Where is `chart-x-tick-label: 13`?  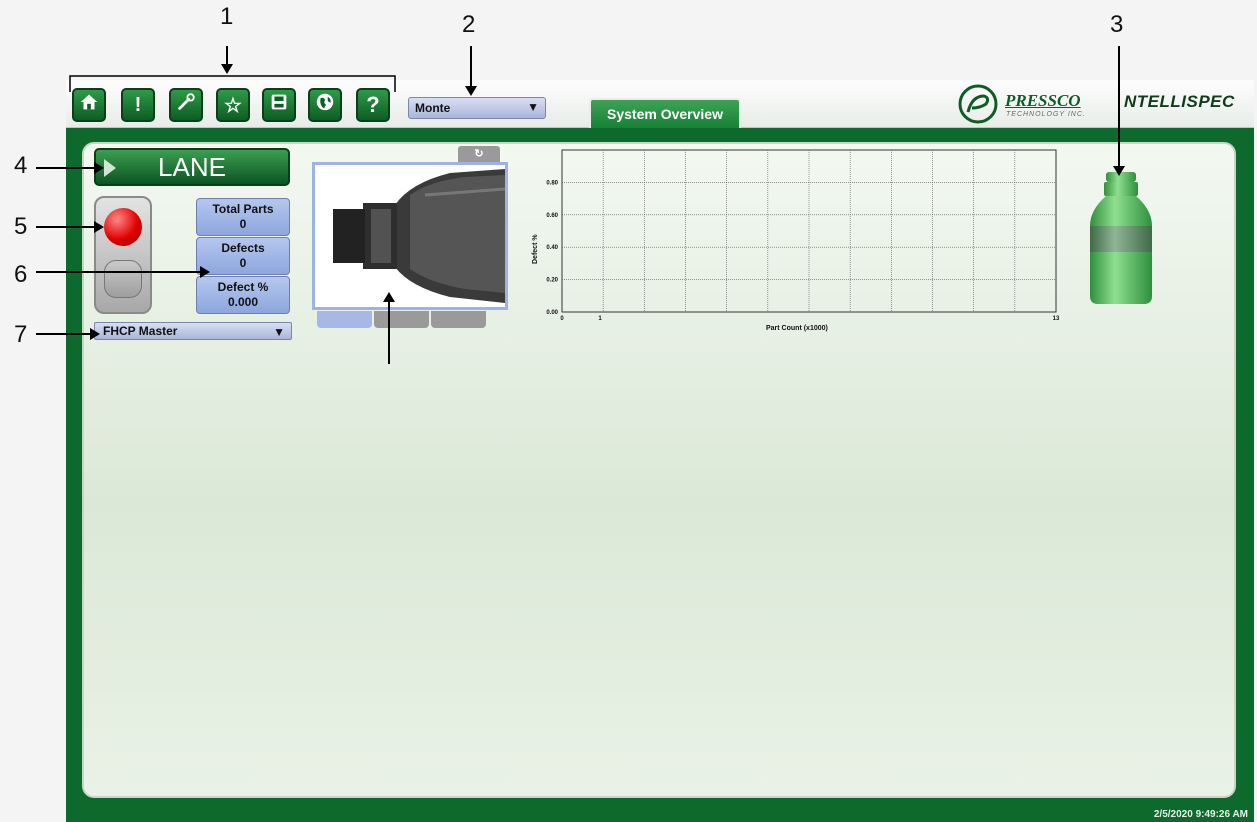
chart-x-tick-label: 13 is located at coordinates (1056, 319).